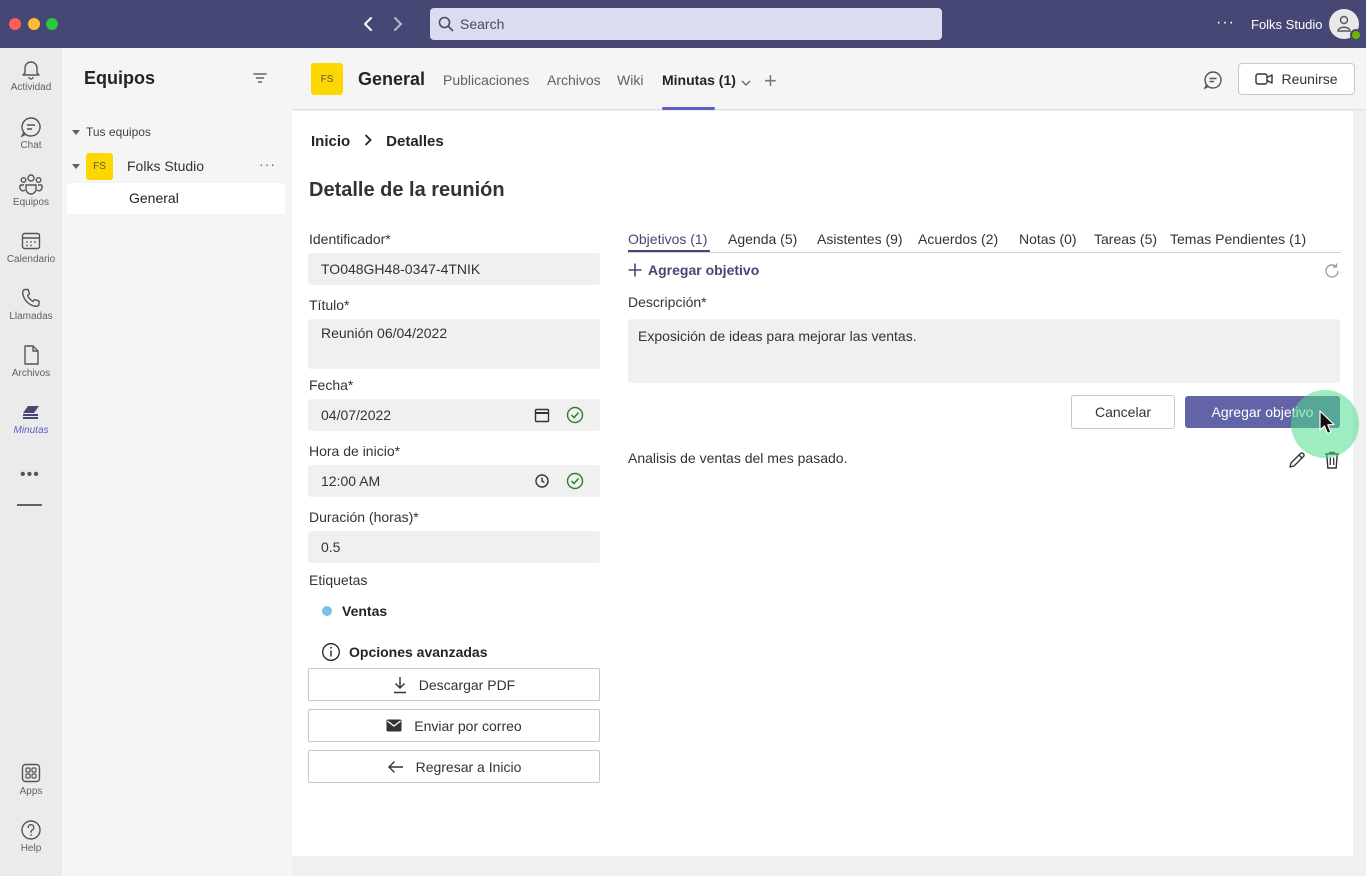 The width and height of the screenshot is (1366, 876). I want to click on tab-agenda: Agenda (5), so click(762, 239).